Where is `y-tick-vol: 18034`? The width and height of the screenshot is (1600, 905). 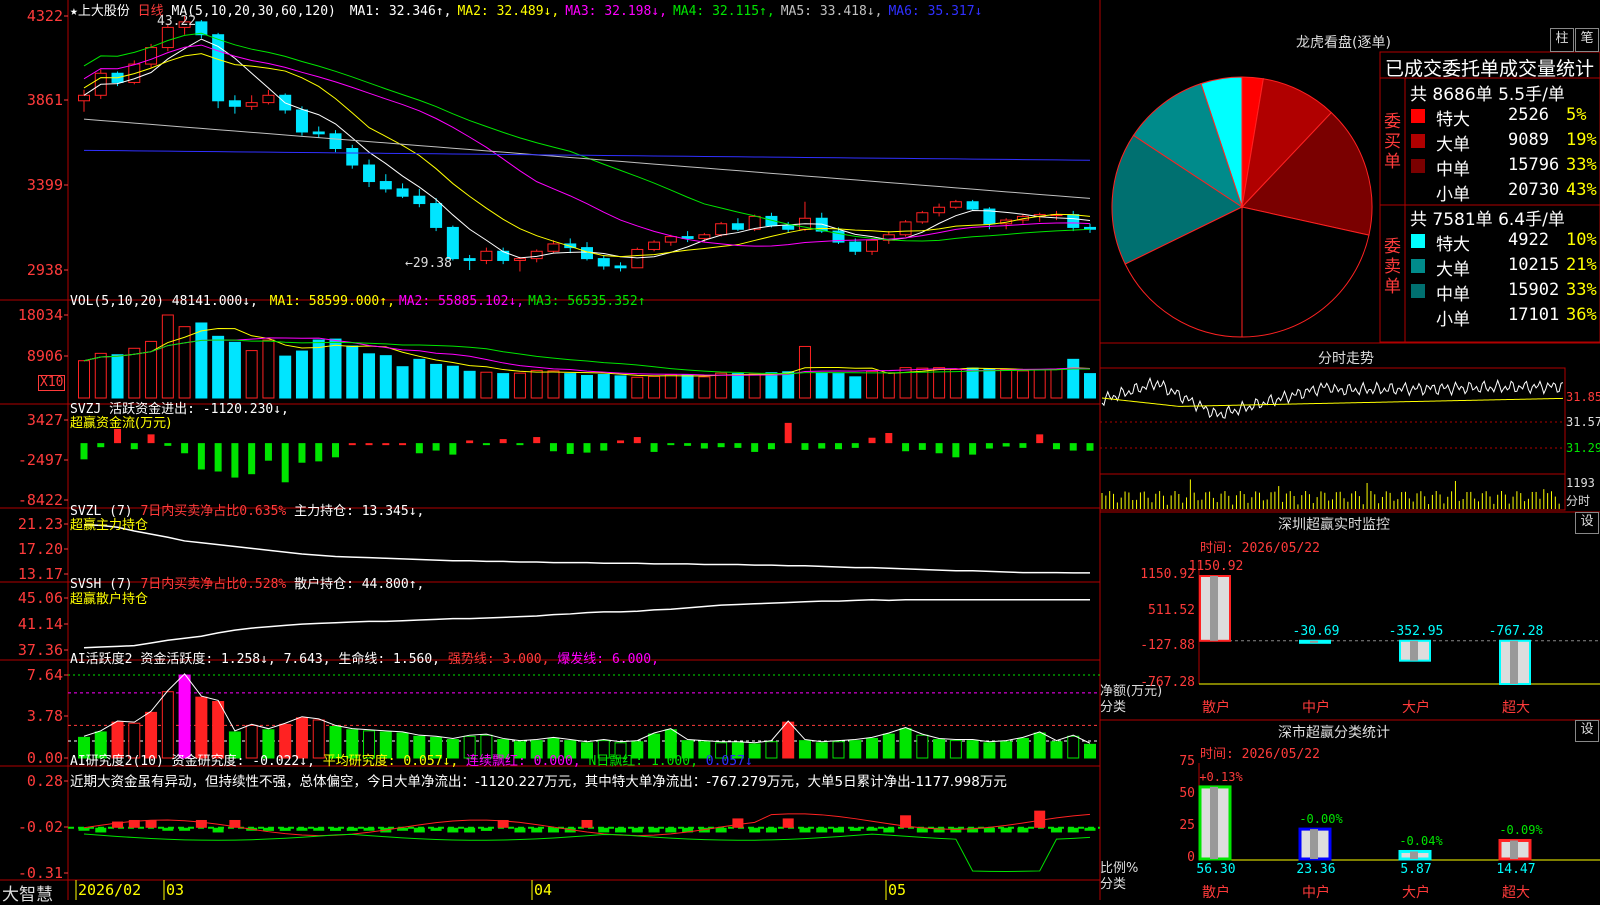
y-tick-vol: 18034 is located at coordinates (40, 315).